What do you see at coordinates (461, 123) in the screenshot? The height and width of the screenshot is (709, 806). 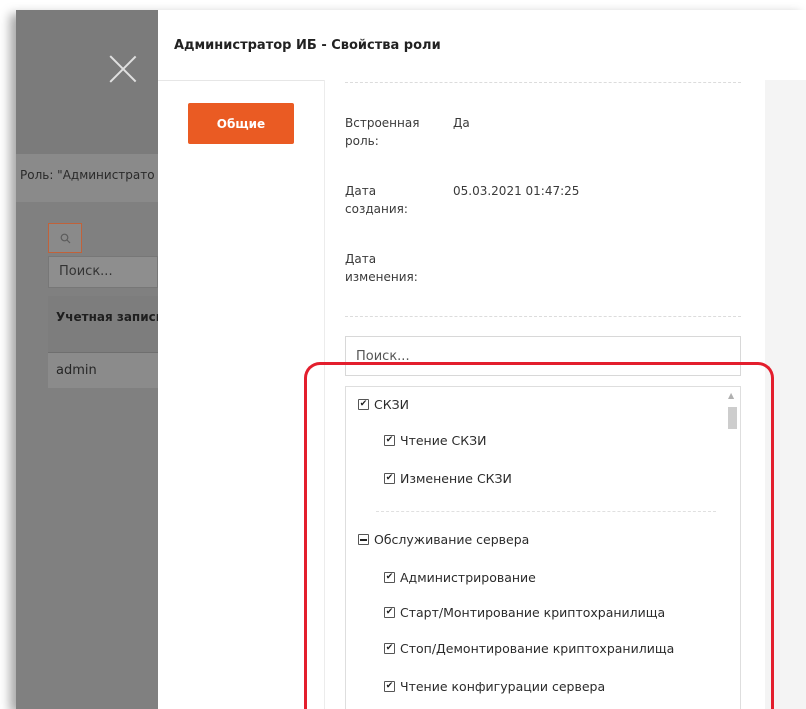 I see `builtin-role-value: Да` at bounding box center [461, 123].